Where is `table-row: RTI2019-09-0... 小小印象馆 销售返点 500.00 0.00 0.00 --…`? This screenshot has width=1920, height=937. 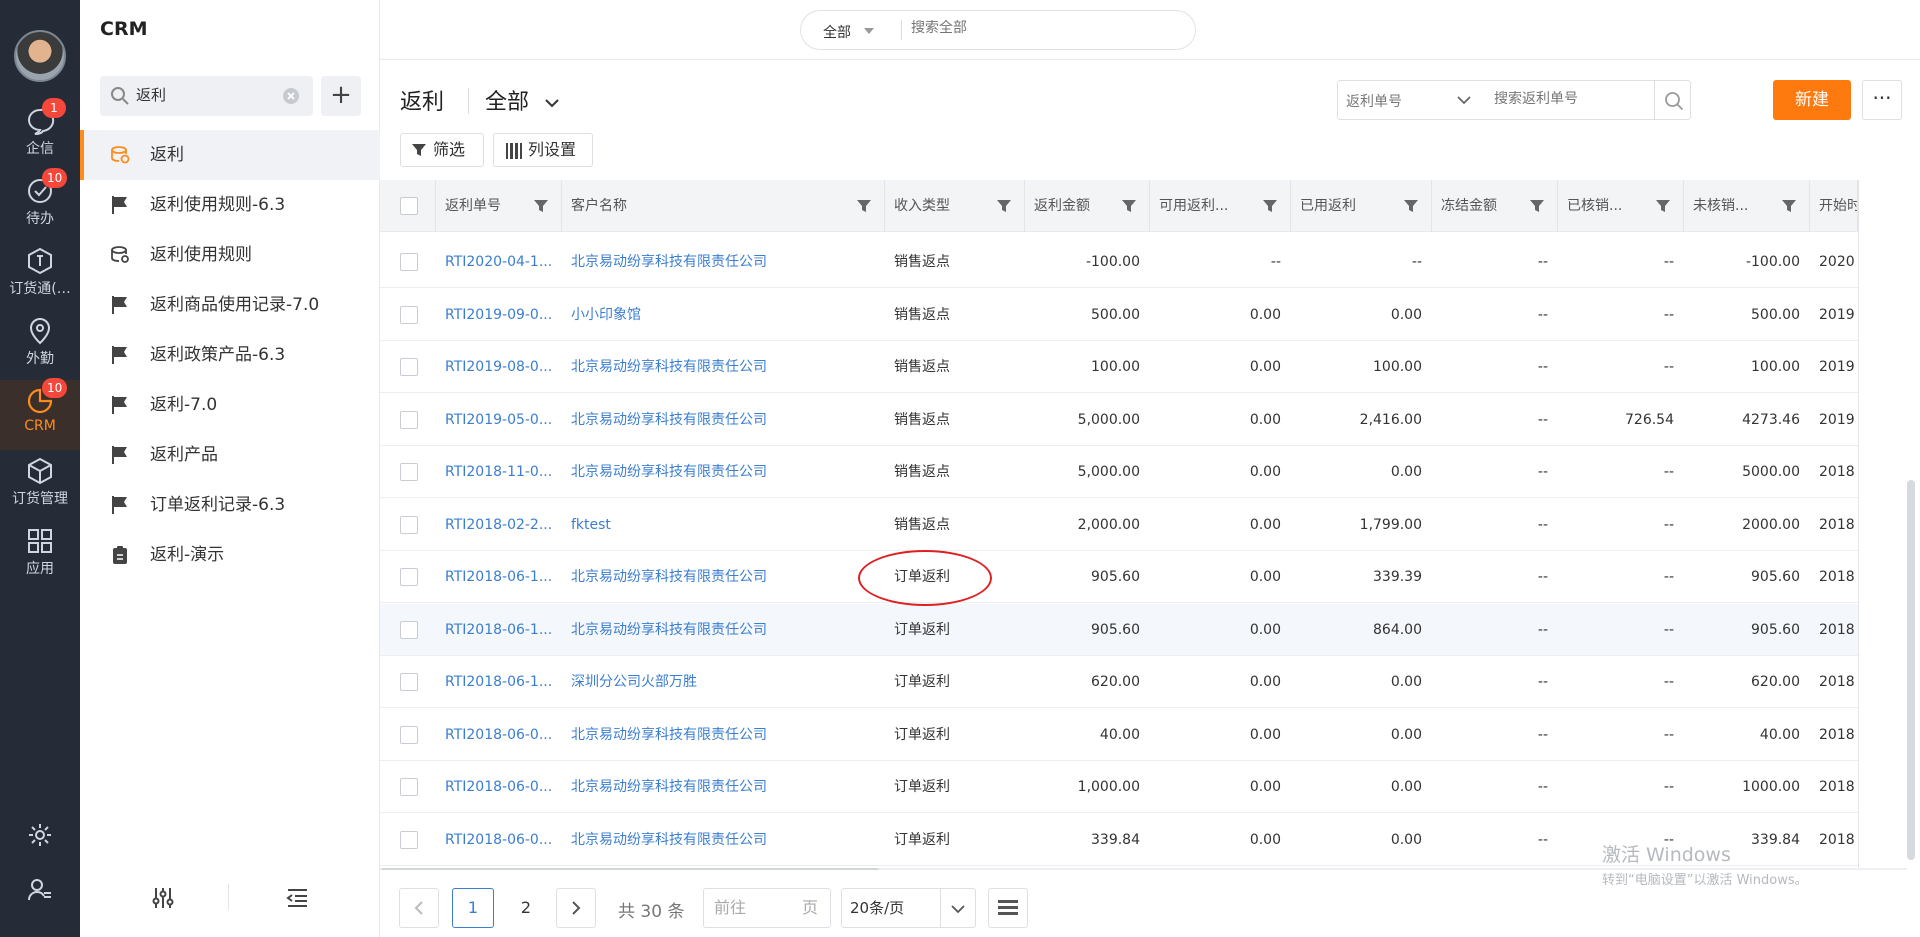 table-row: RTI2019-09-0... 小小印象馆 销售返点 500.00 0.00 0.00 --… is located at coordinates (1150, 314).